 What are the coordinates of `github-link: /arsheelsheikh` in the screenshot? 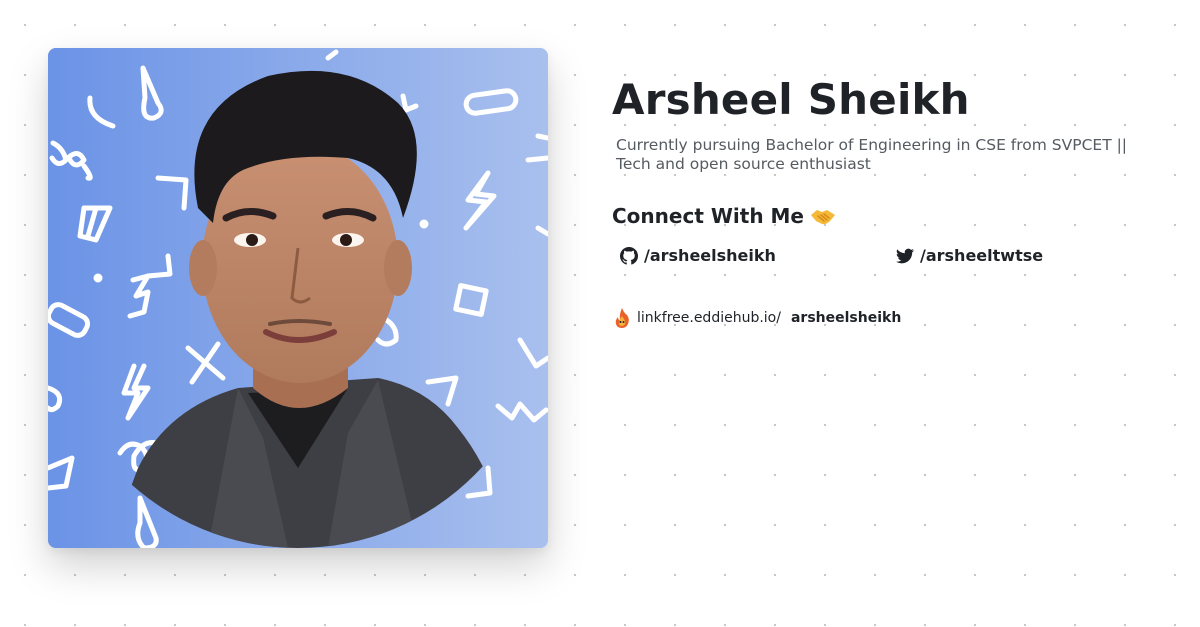 It's located at (698, 256).